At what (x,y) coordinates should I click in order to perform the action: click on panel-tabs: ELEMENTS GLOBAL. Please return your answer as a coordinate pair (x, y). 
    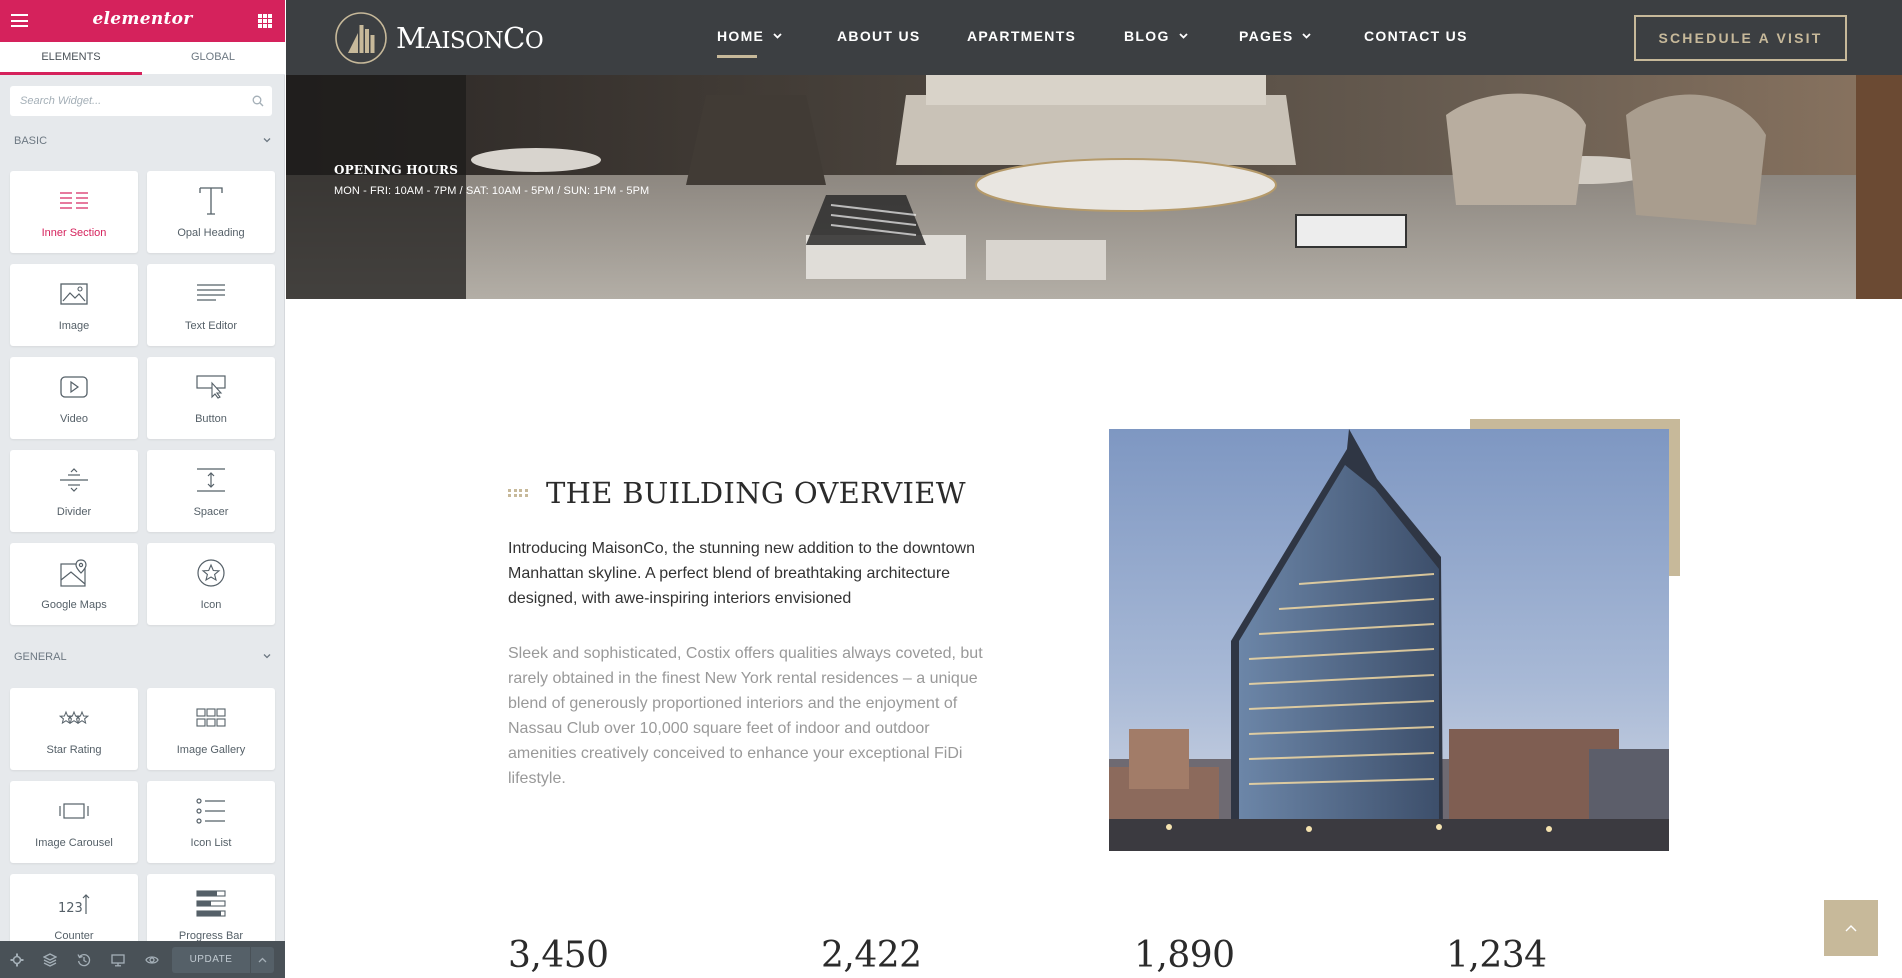
    Looking at the image, I should click on (142, 58).